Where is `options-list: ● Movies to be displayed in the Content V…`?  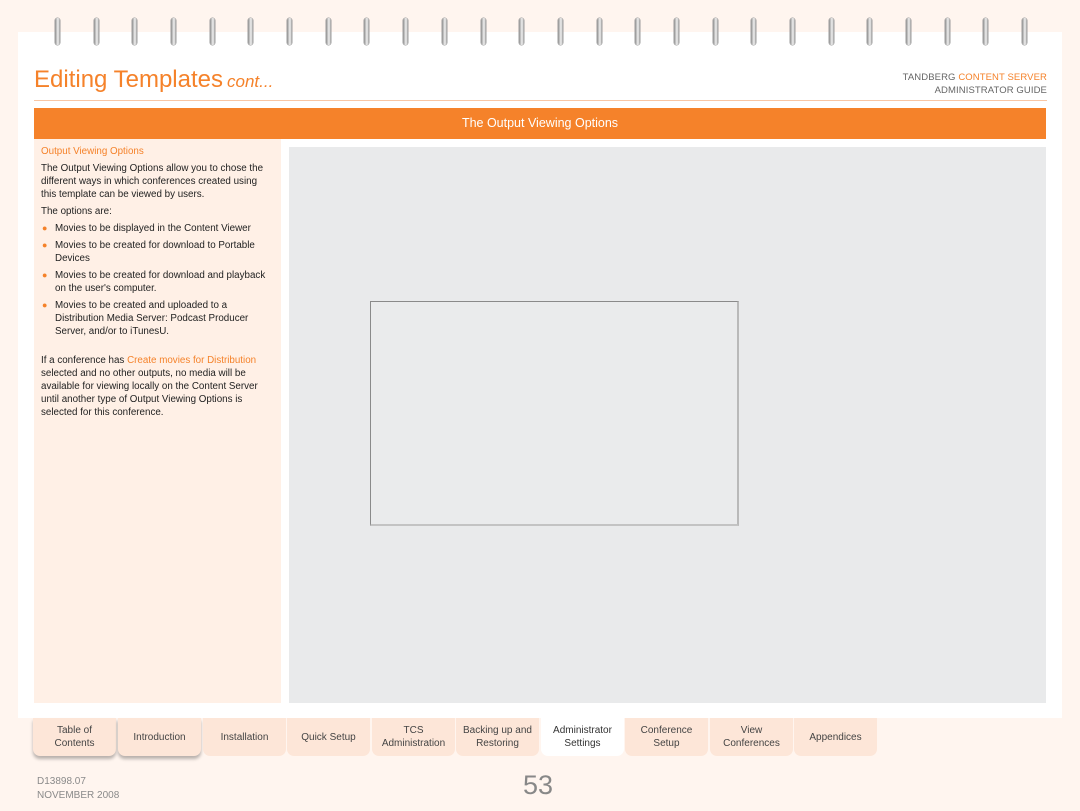 options-list: ● Movies to be displayed in the Content V… is located at coordinates (157, 280).